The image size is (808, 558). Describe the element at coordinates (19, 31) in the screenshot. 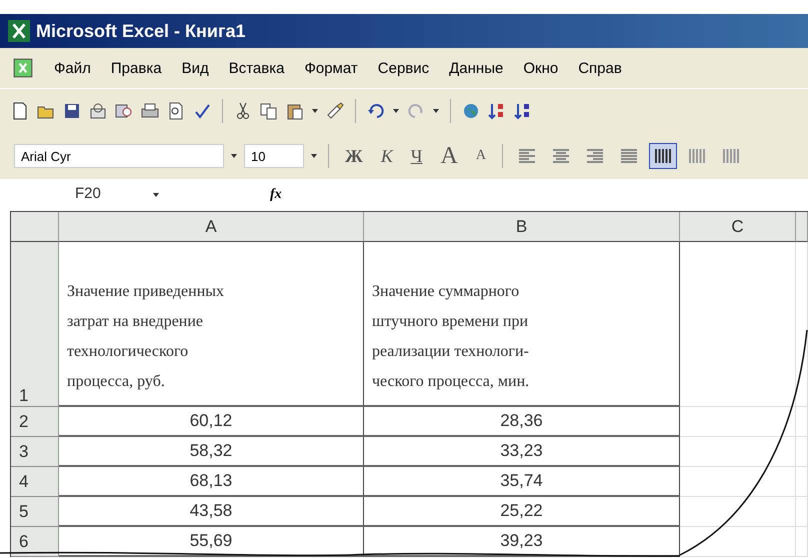

I see `app-icon` at that location.